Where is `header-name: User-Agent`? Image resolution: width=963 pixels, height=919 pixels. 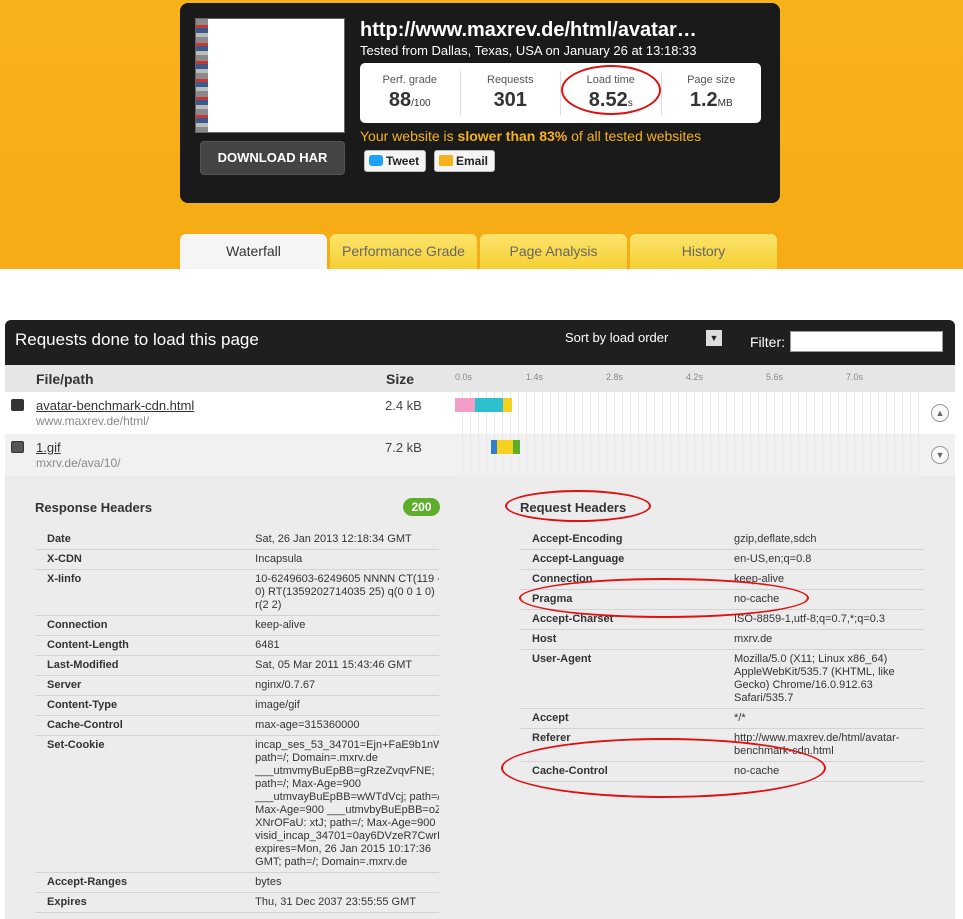
header-name: User-Agent is located at coordinates (621, 679).